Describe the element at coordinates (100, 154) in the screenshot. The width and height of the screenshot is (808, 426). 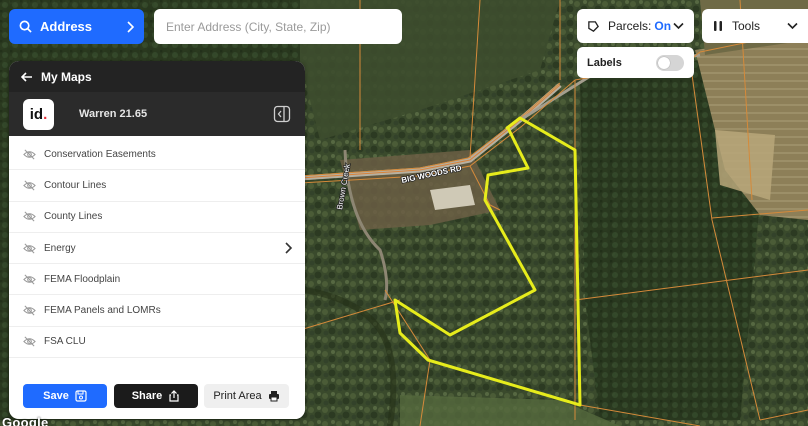
I see `layer-label: Conservation Easements` at that location.